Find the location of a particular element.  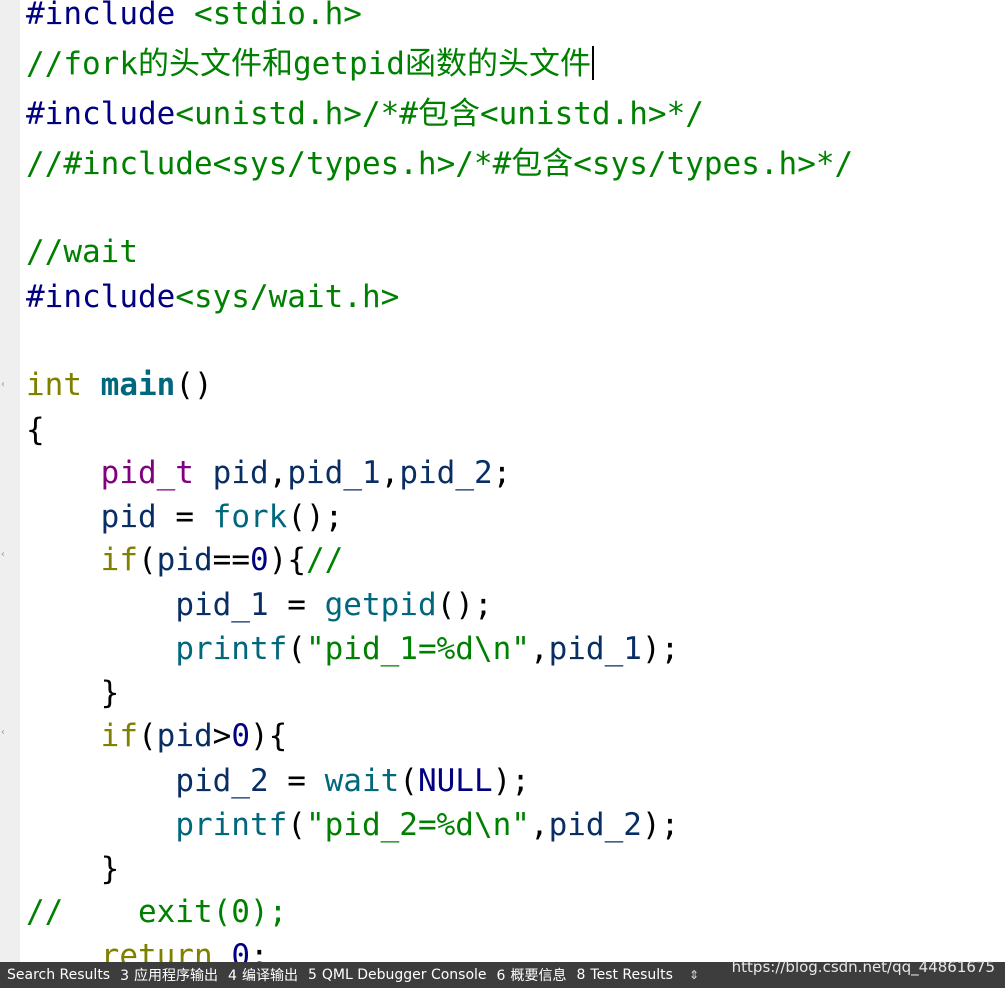

code-token: // exit(0); is located at coordinates (157, 912).